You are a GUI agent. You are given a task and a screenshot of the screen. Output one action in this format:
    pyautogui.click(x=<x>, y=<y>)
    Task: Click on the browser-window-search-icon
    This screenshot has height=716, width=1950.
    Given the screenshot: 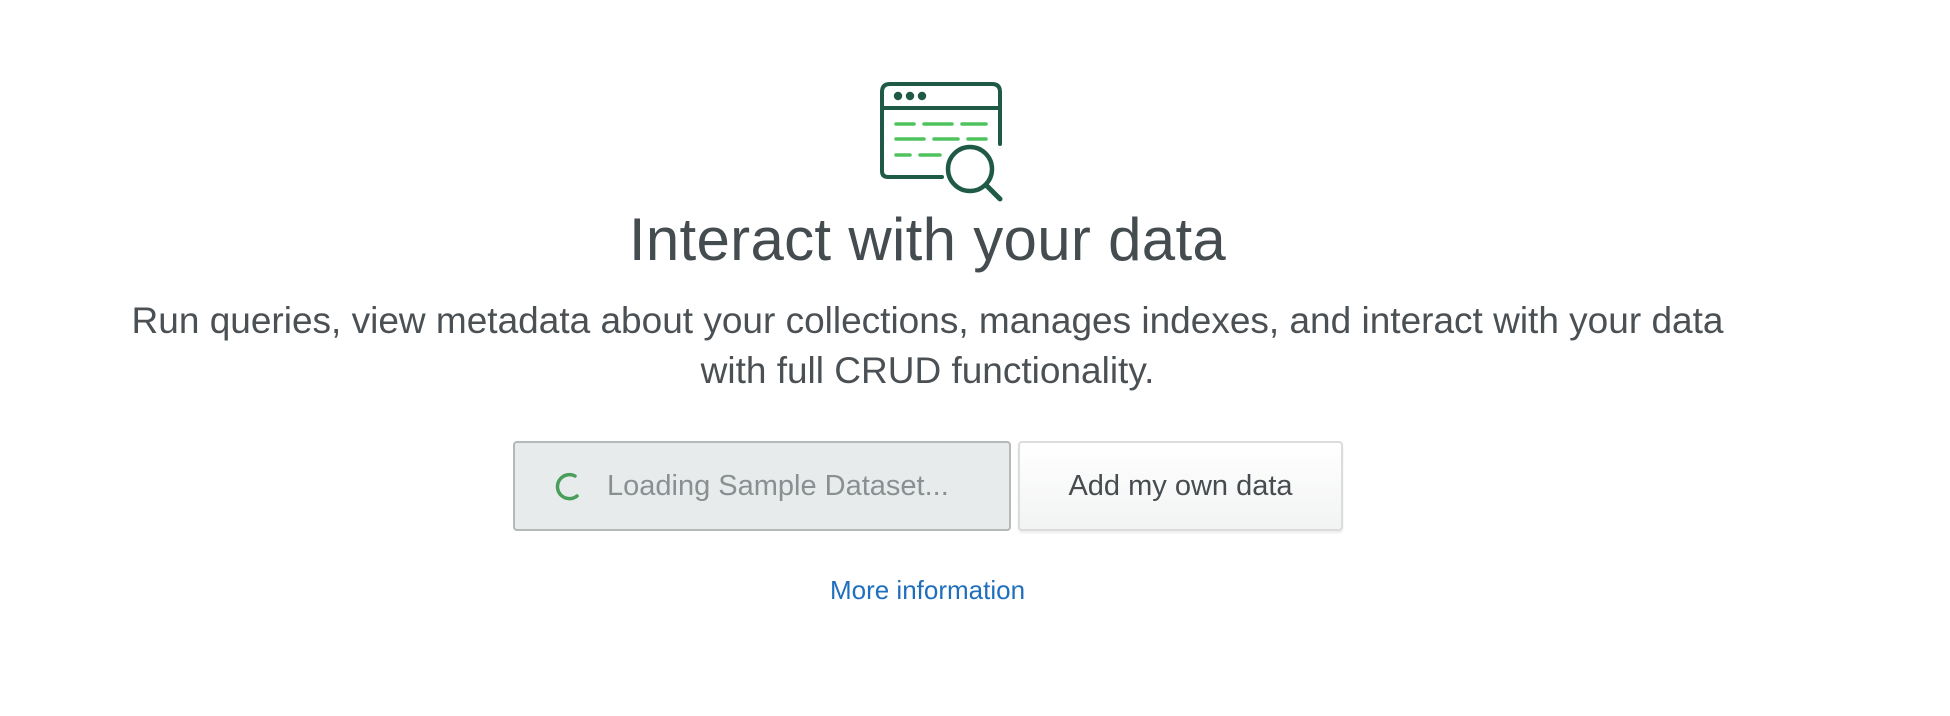 What is the action you would take?
    pyautogui.click(x=941, y=142)
    